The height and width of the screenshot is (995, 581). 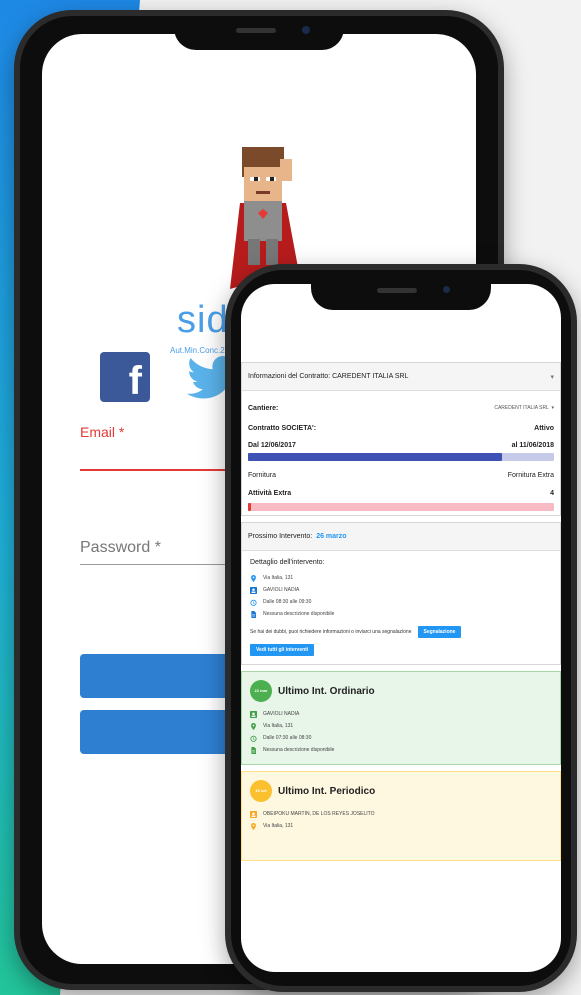 I want to click on next-label: Prossimo Intervento:, so click(x=280, y=536).